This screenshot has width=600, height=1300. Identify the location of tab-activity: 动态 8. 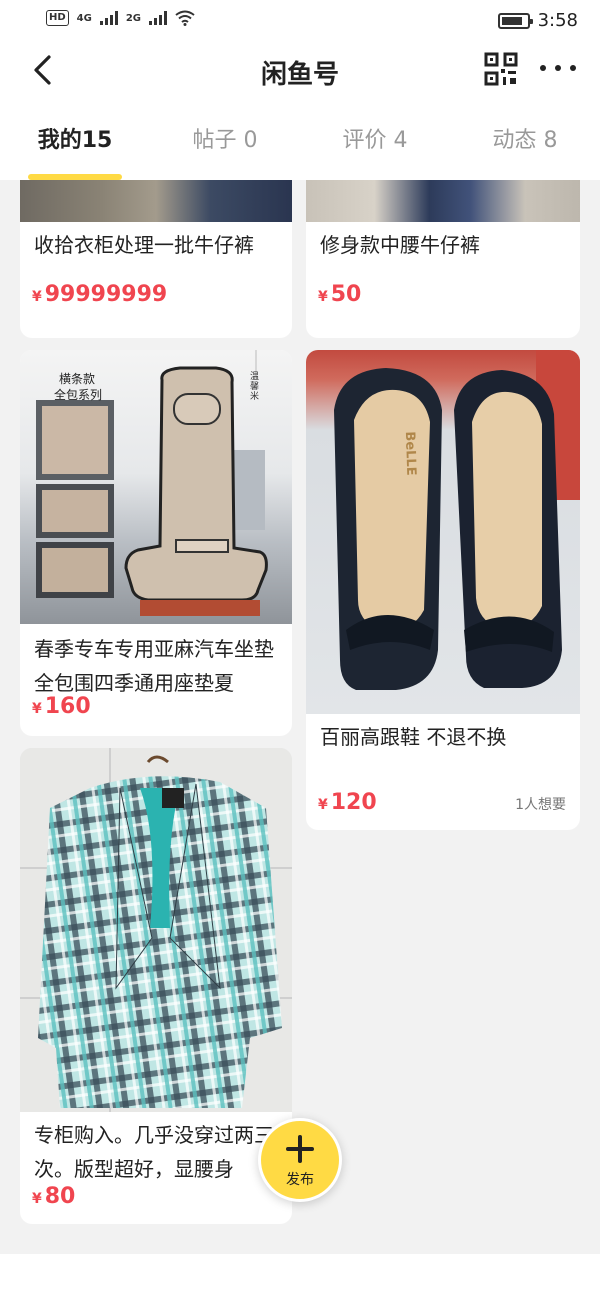
(525, 138).